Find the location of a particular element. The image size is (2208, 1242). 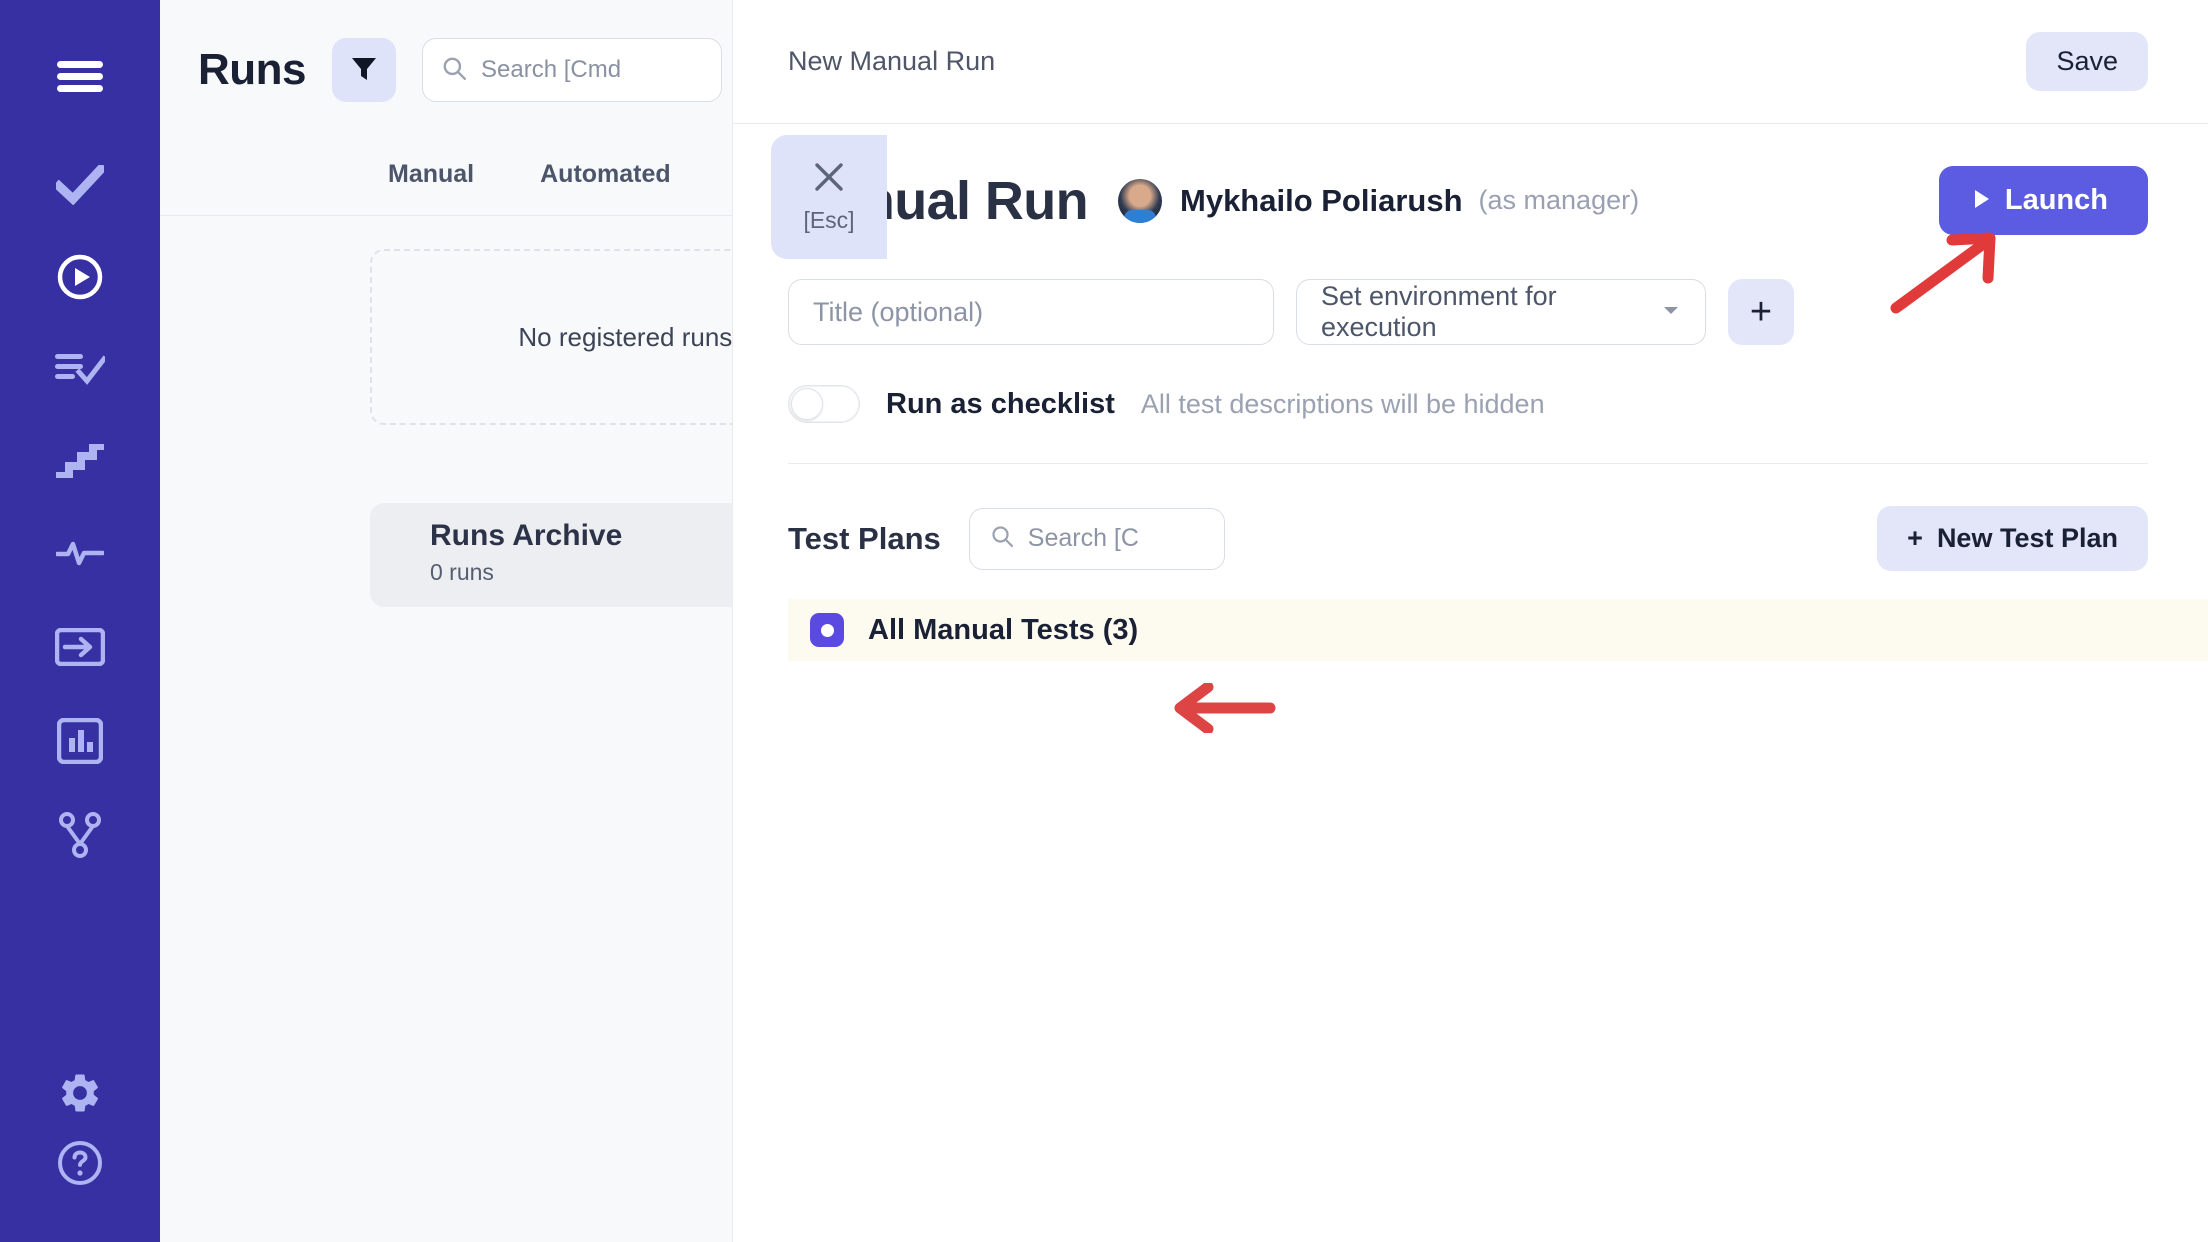

play-circle-icon is located at coordinates (80, 277).